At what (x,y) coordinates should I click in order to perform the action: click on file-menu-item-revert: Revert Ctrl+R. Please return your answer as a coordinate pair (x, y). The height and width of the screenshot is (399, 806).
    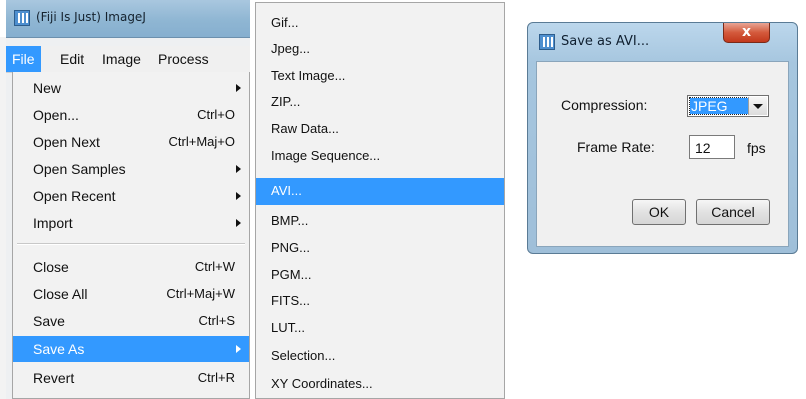
    Looking at the image, I should click on (131, 378).